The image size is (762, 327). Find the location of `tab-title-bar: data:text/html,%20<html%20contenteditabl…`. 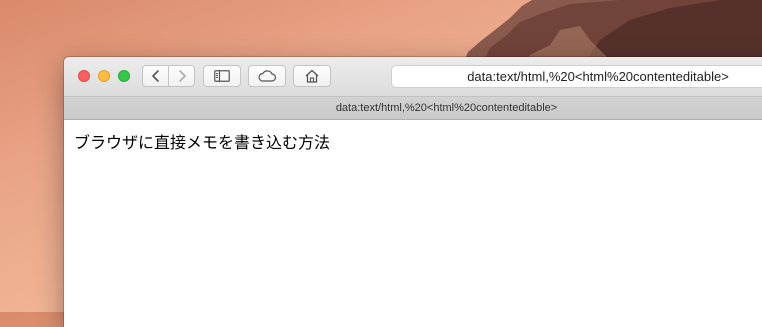

tab-title-bar: data:text/html,%20<html%20contenteditabl… is located at coordinates (413, 108).